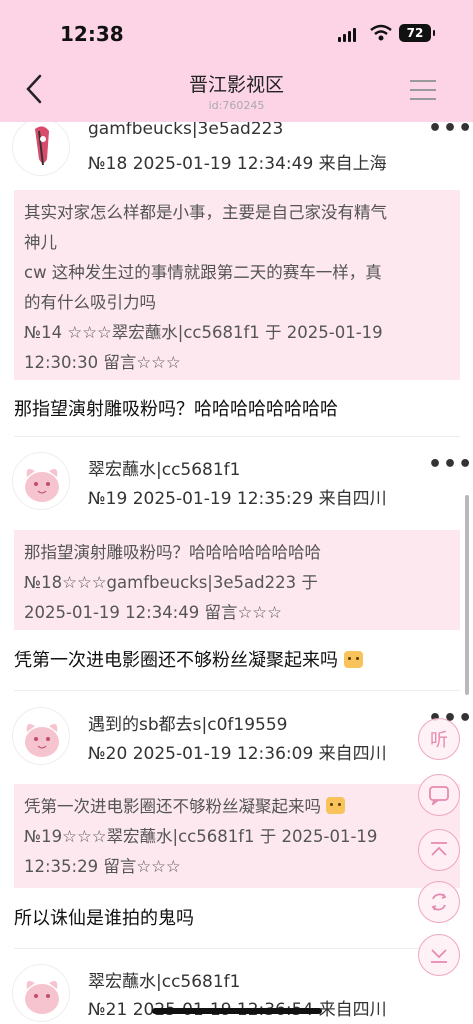  I want to click on scroll-top-button, so click(439, 850).